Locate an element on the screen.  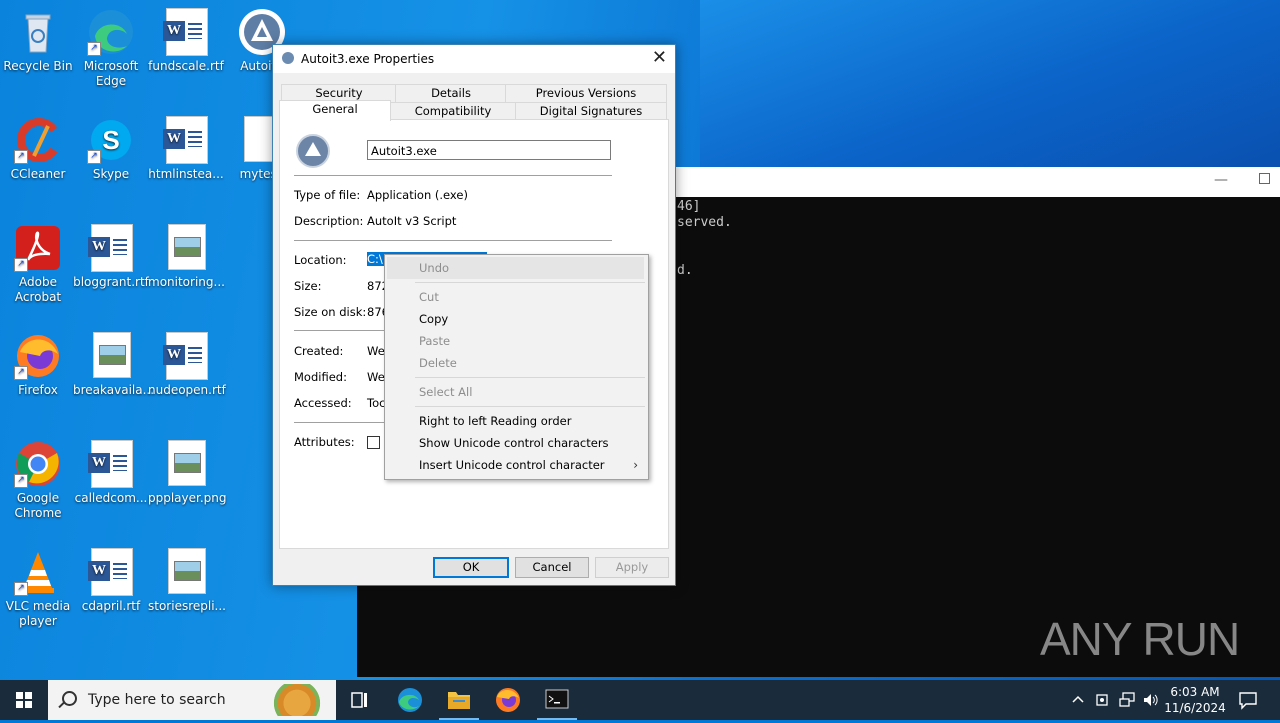
modified-value: We is located at coordinates (376, 377).